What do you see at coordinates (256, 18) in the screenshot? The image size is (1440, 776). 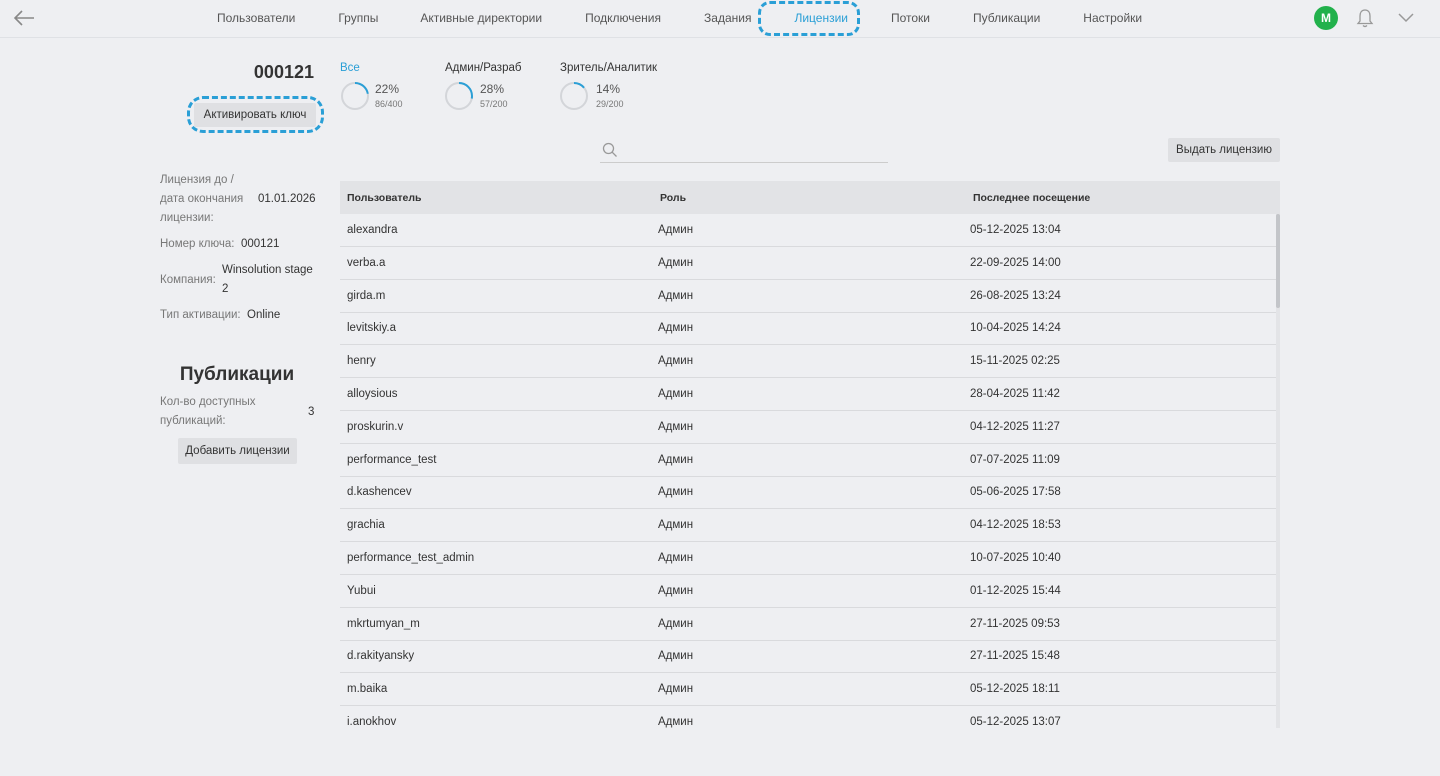 I see `nav-item-users: Пользователи` at bounding box center [256, 18].